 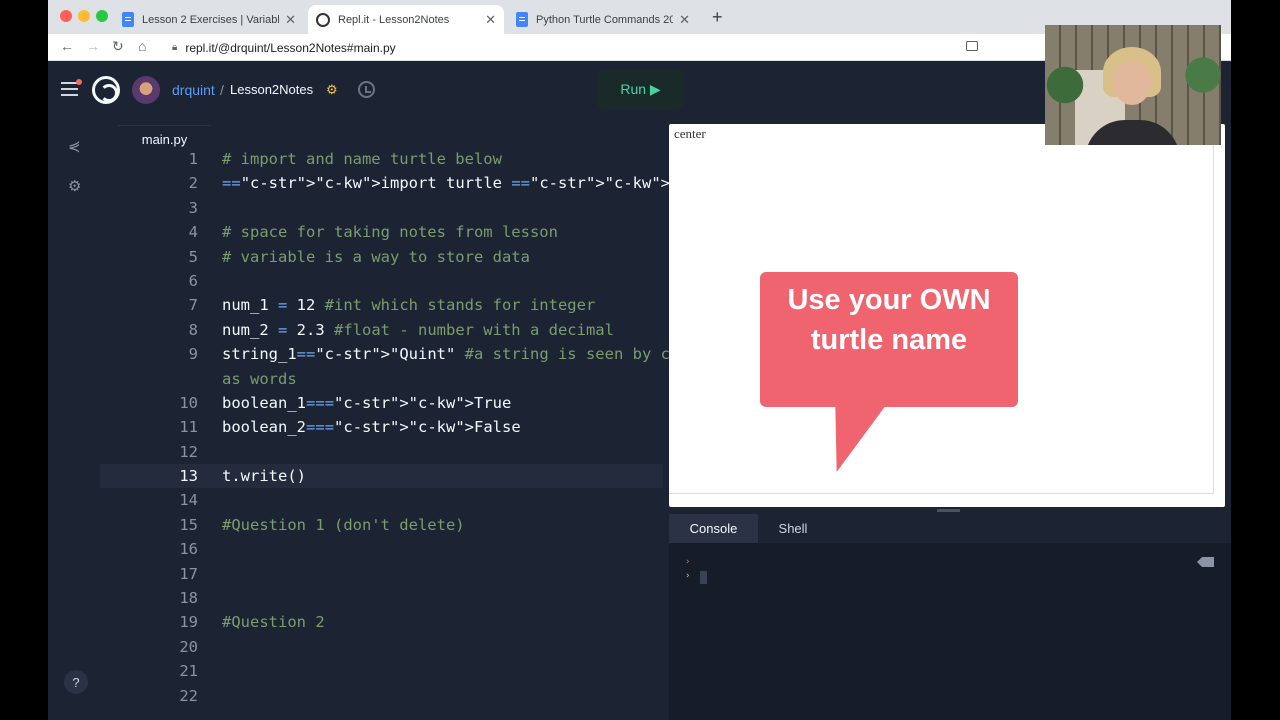 What do you see at coordinates (67, 46) in the screenshot?
I see `back-arrow-icon: ←` at bounding box center [67, 46].